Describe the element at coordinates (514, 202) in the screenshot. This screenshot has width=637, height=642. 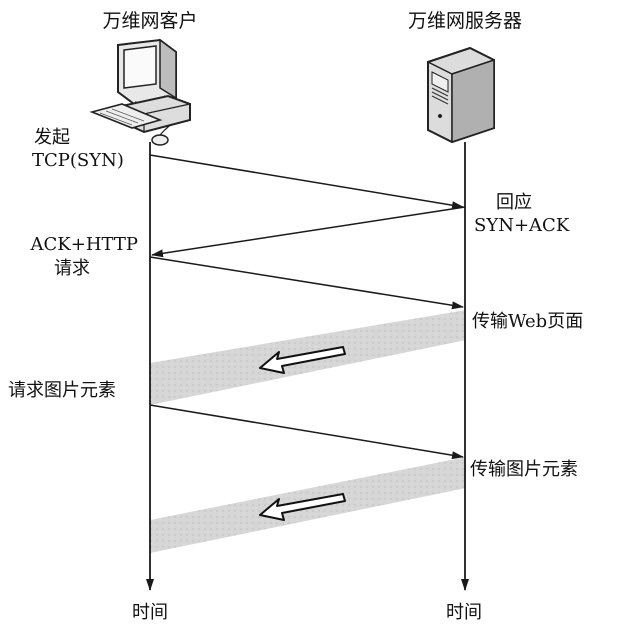
I see `syn-ack-label-line1: 回应` at that location.